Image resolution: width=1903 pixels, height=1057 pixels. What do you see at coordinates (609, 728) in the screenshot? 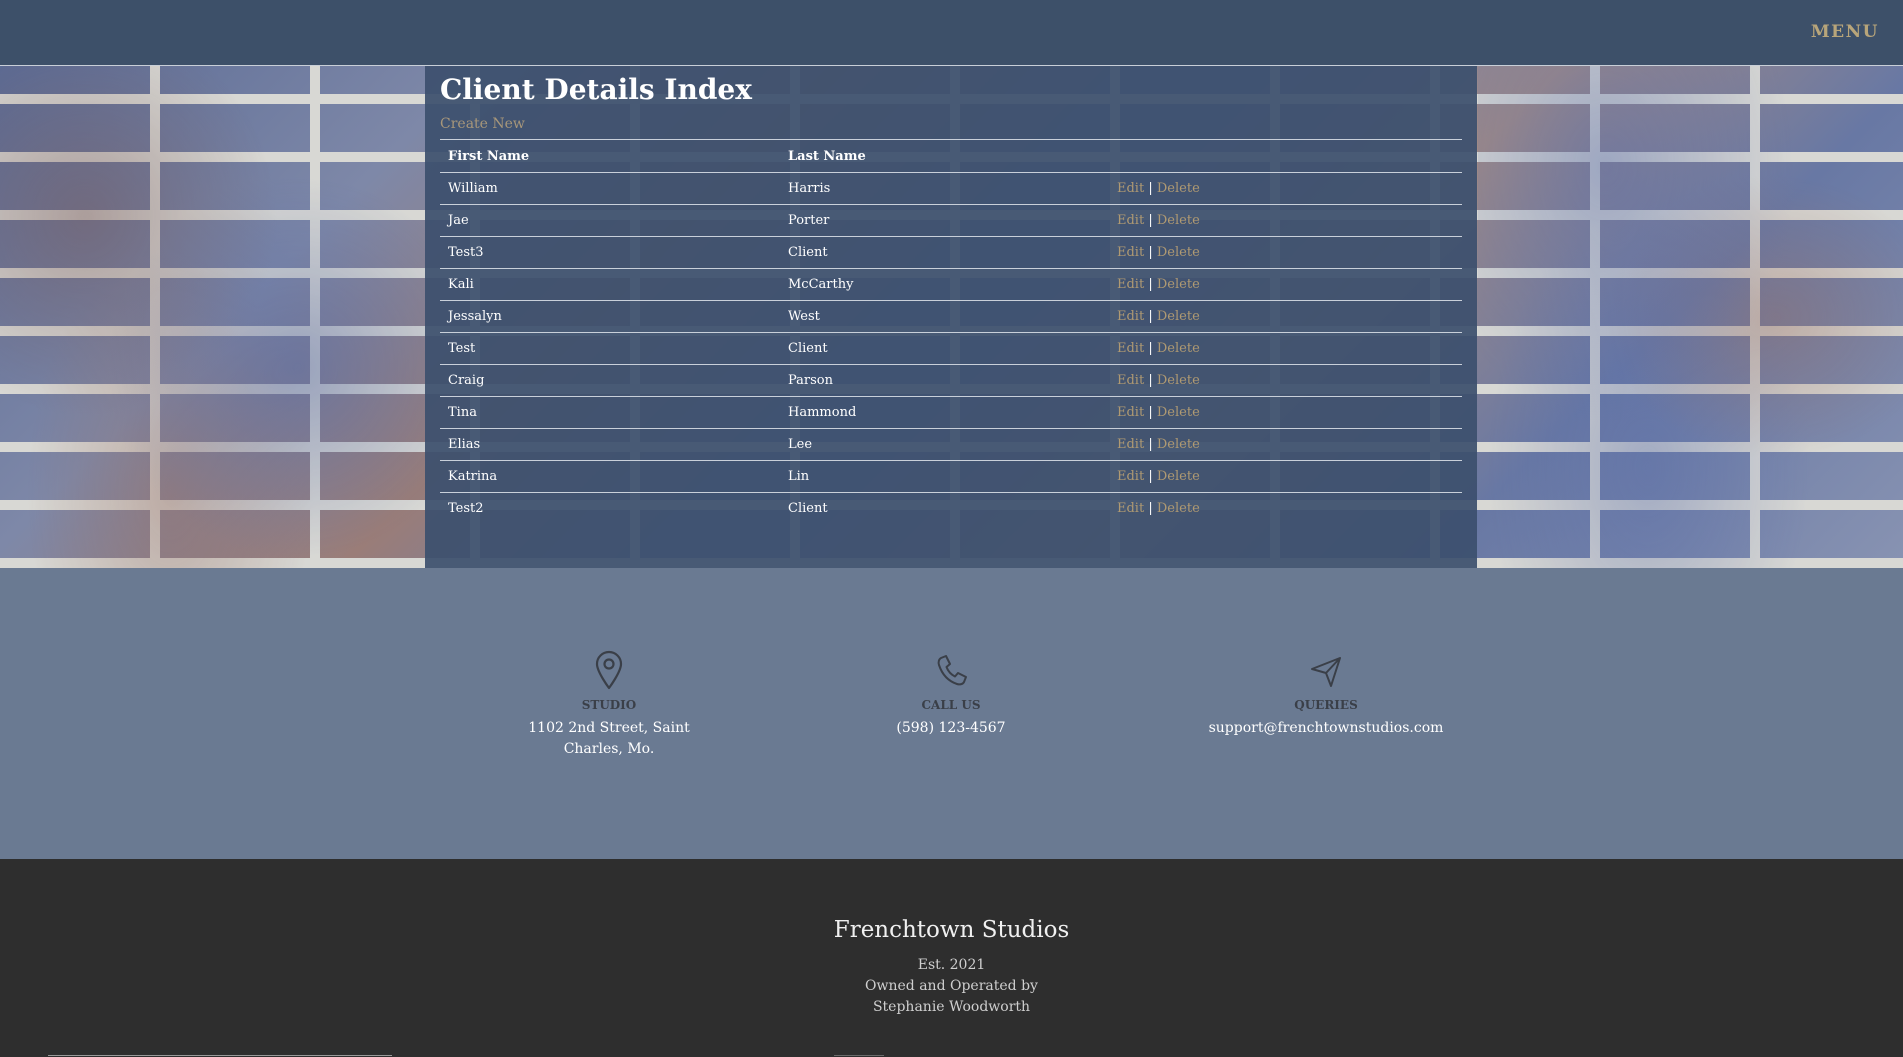
I see `studio-address-line1: 1102 2nd Street, Saint` at bounding box center [609, 728].